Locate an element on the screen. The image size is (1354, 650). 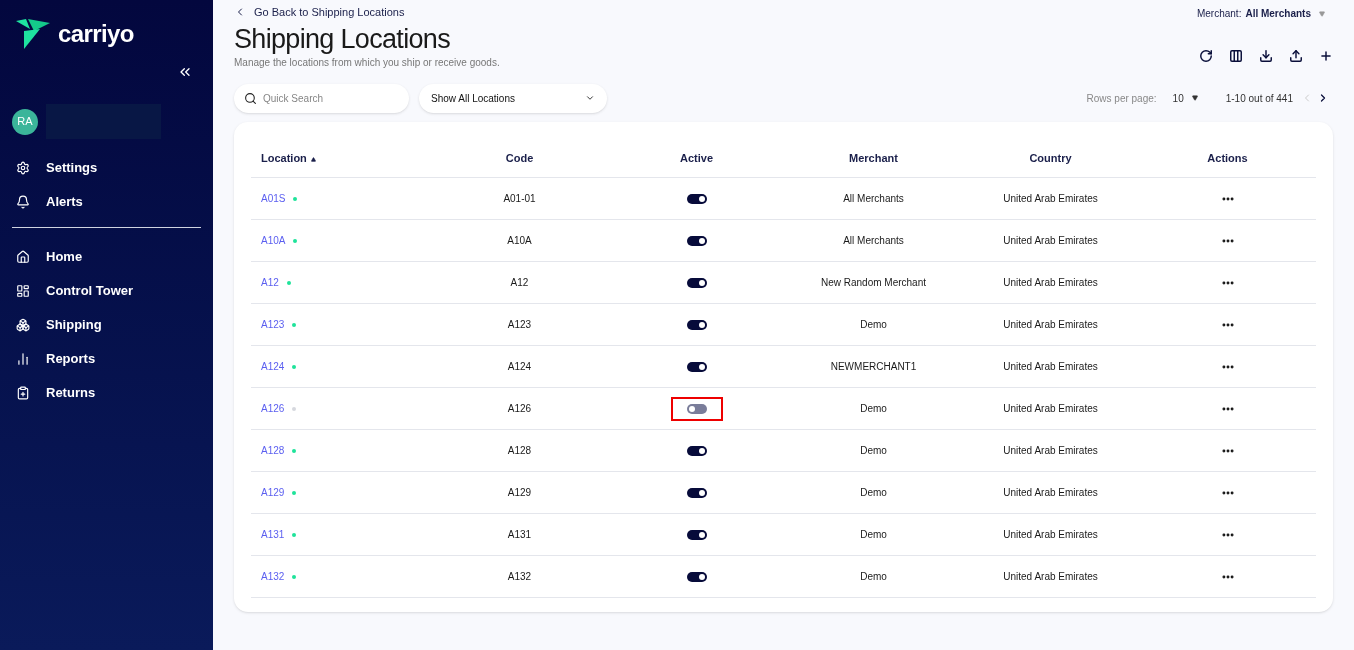
sidebar-item: Shipping is located at coordinates (106, 325).